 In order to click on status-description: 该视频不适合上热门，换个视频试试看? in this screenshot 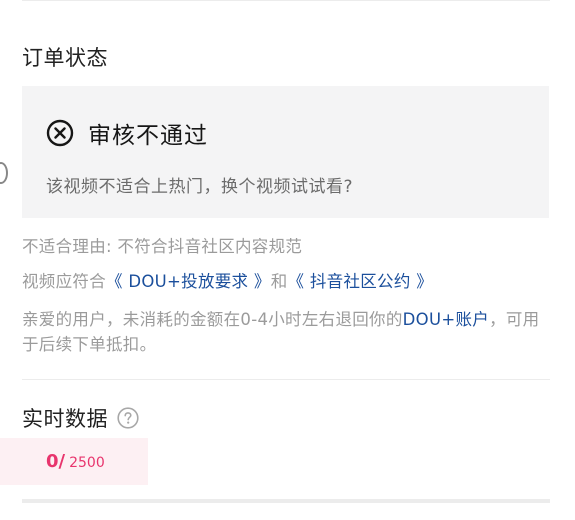, I will do `click(200, 187)`.